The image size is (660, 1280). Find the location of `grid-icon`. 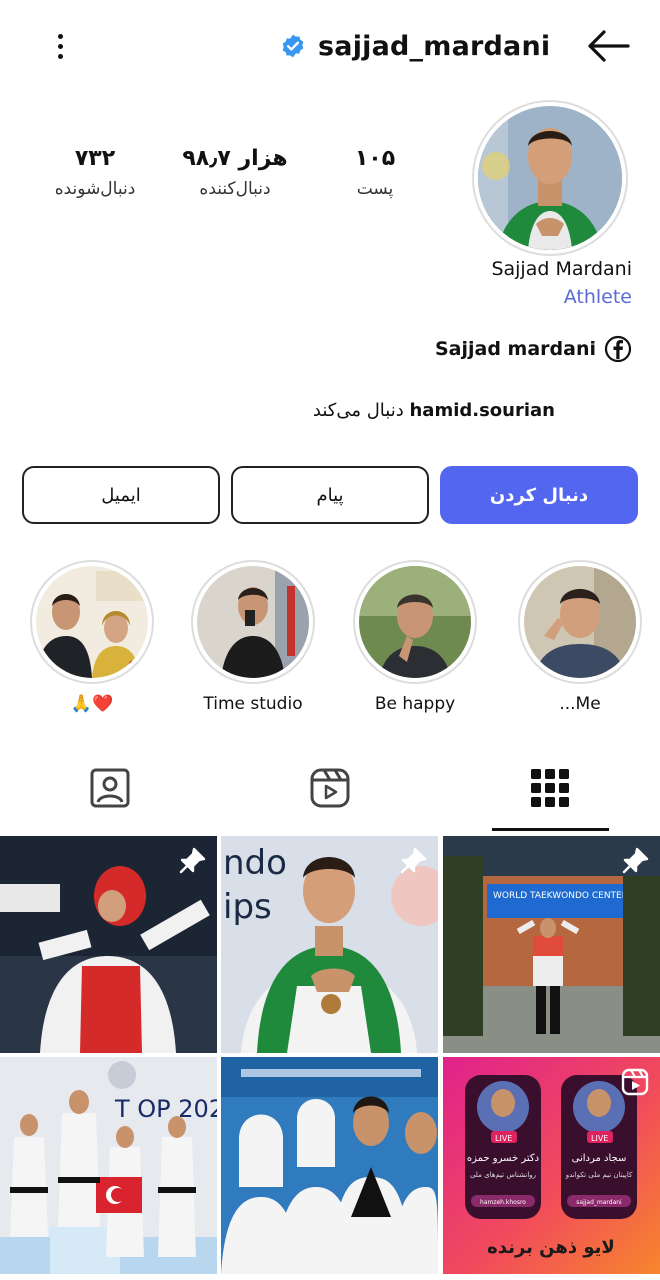

grid-icon is located at coordinates (550, 788).